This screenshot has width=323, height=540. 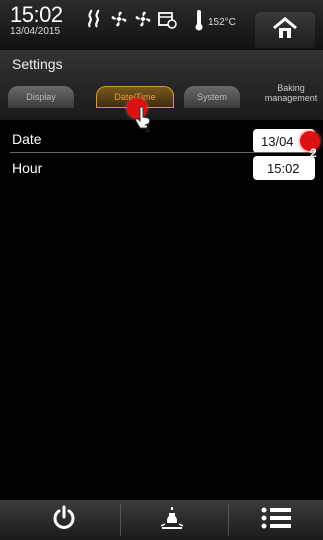 I want to click on bottom-toolbar, so click(x=161, y=520).